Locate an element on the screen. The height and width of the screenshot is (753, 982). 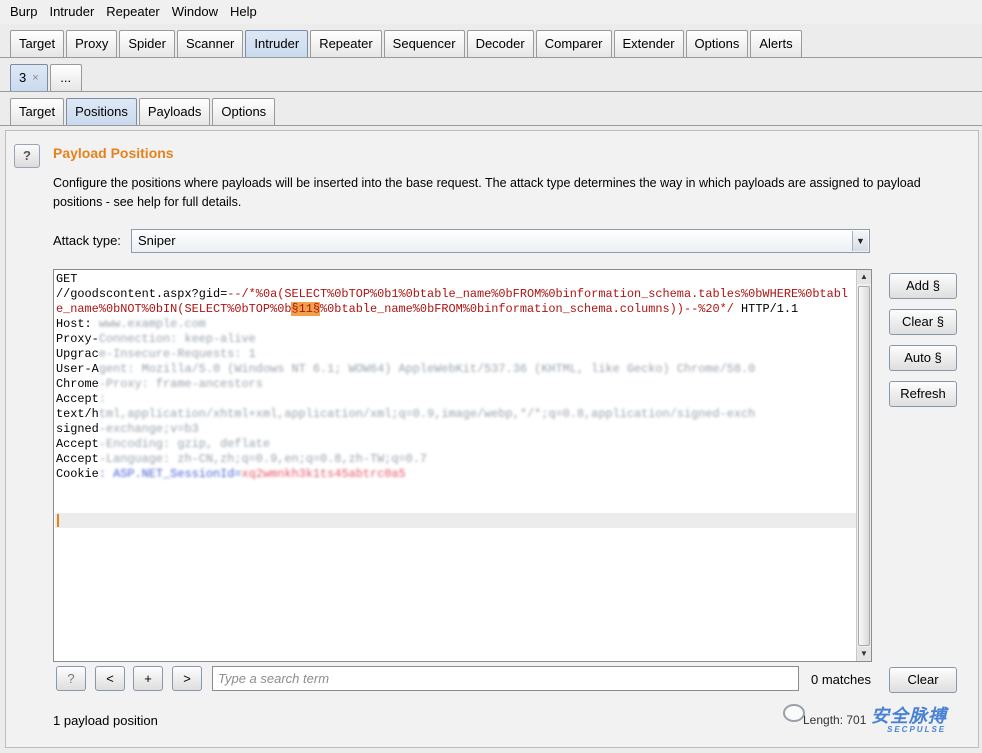
menu-window: Window is located at coordinates (195, 12).